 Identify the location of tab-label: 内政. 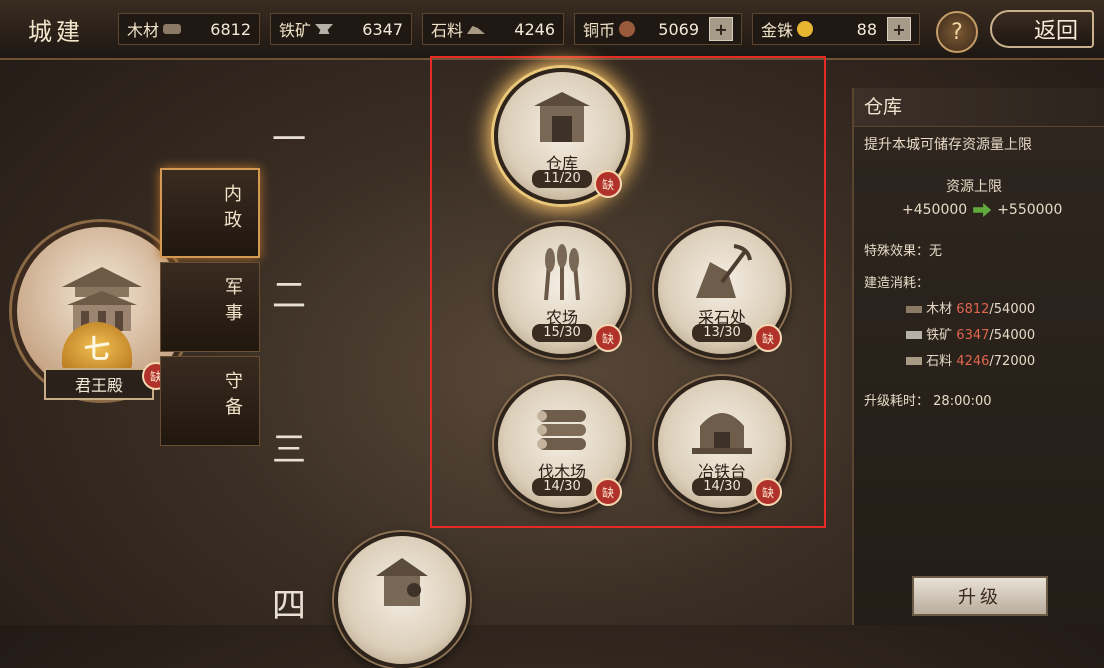
(233, 207).